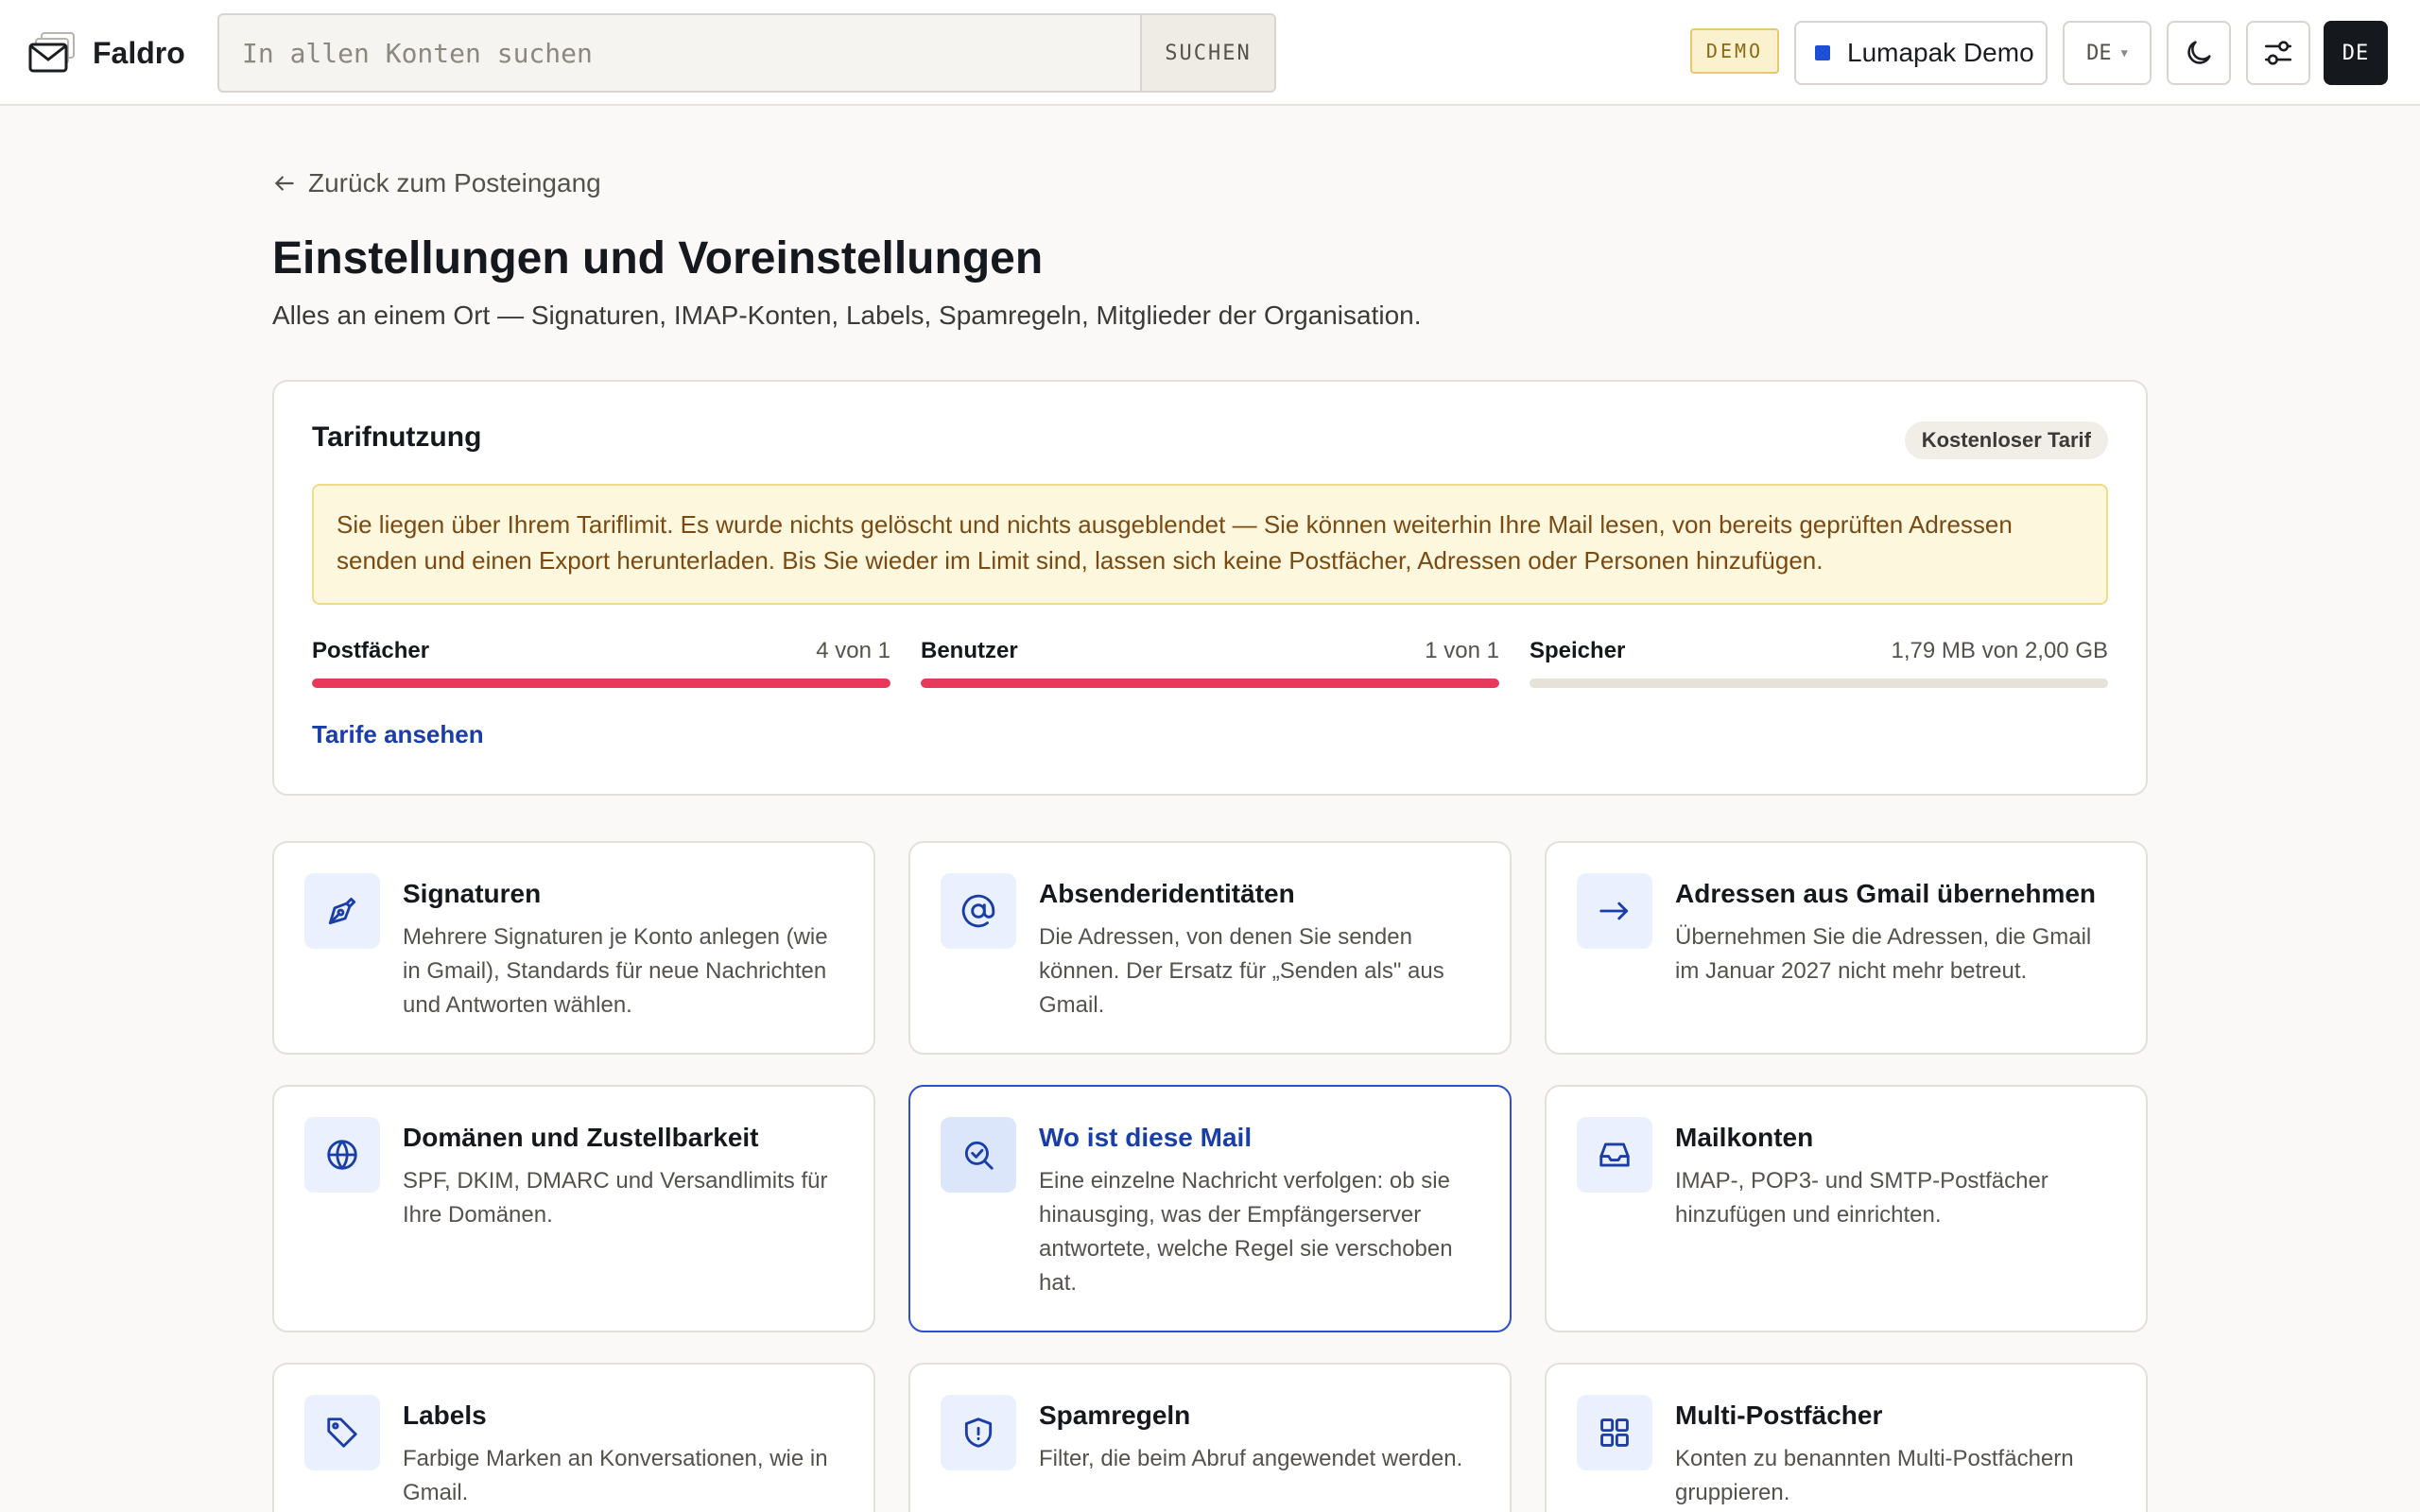  Describe the element at coordinates (1940, 52) in the screenshot. I see `account-name: Lumapak Demo` at that location.